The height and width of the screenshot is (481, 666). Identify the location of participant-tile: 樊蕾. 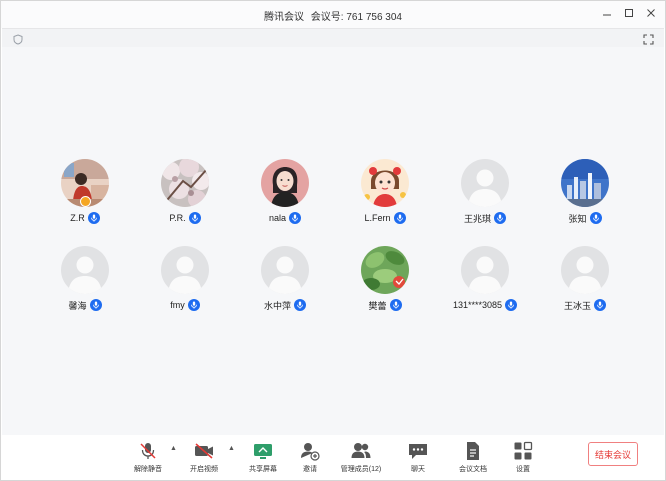
(385, 279).